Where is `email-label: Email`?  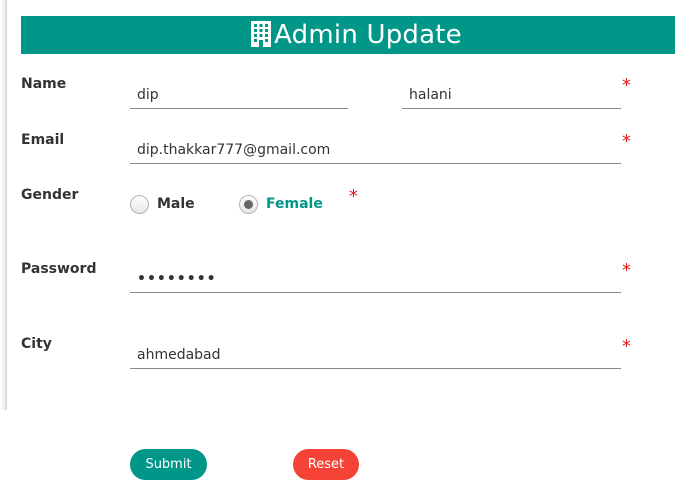 email-label: Email is located at coordinates (43, 140).